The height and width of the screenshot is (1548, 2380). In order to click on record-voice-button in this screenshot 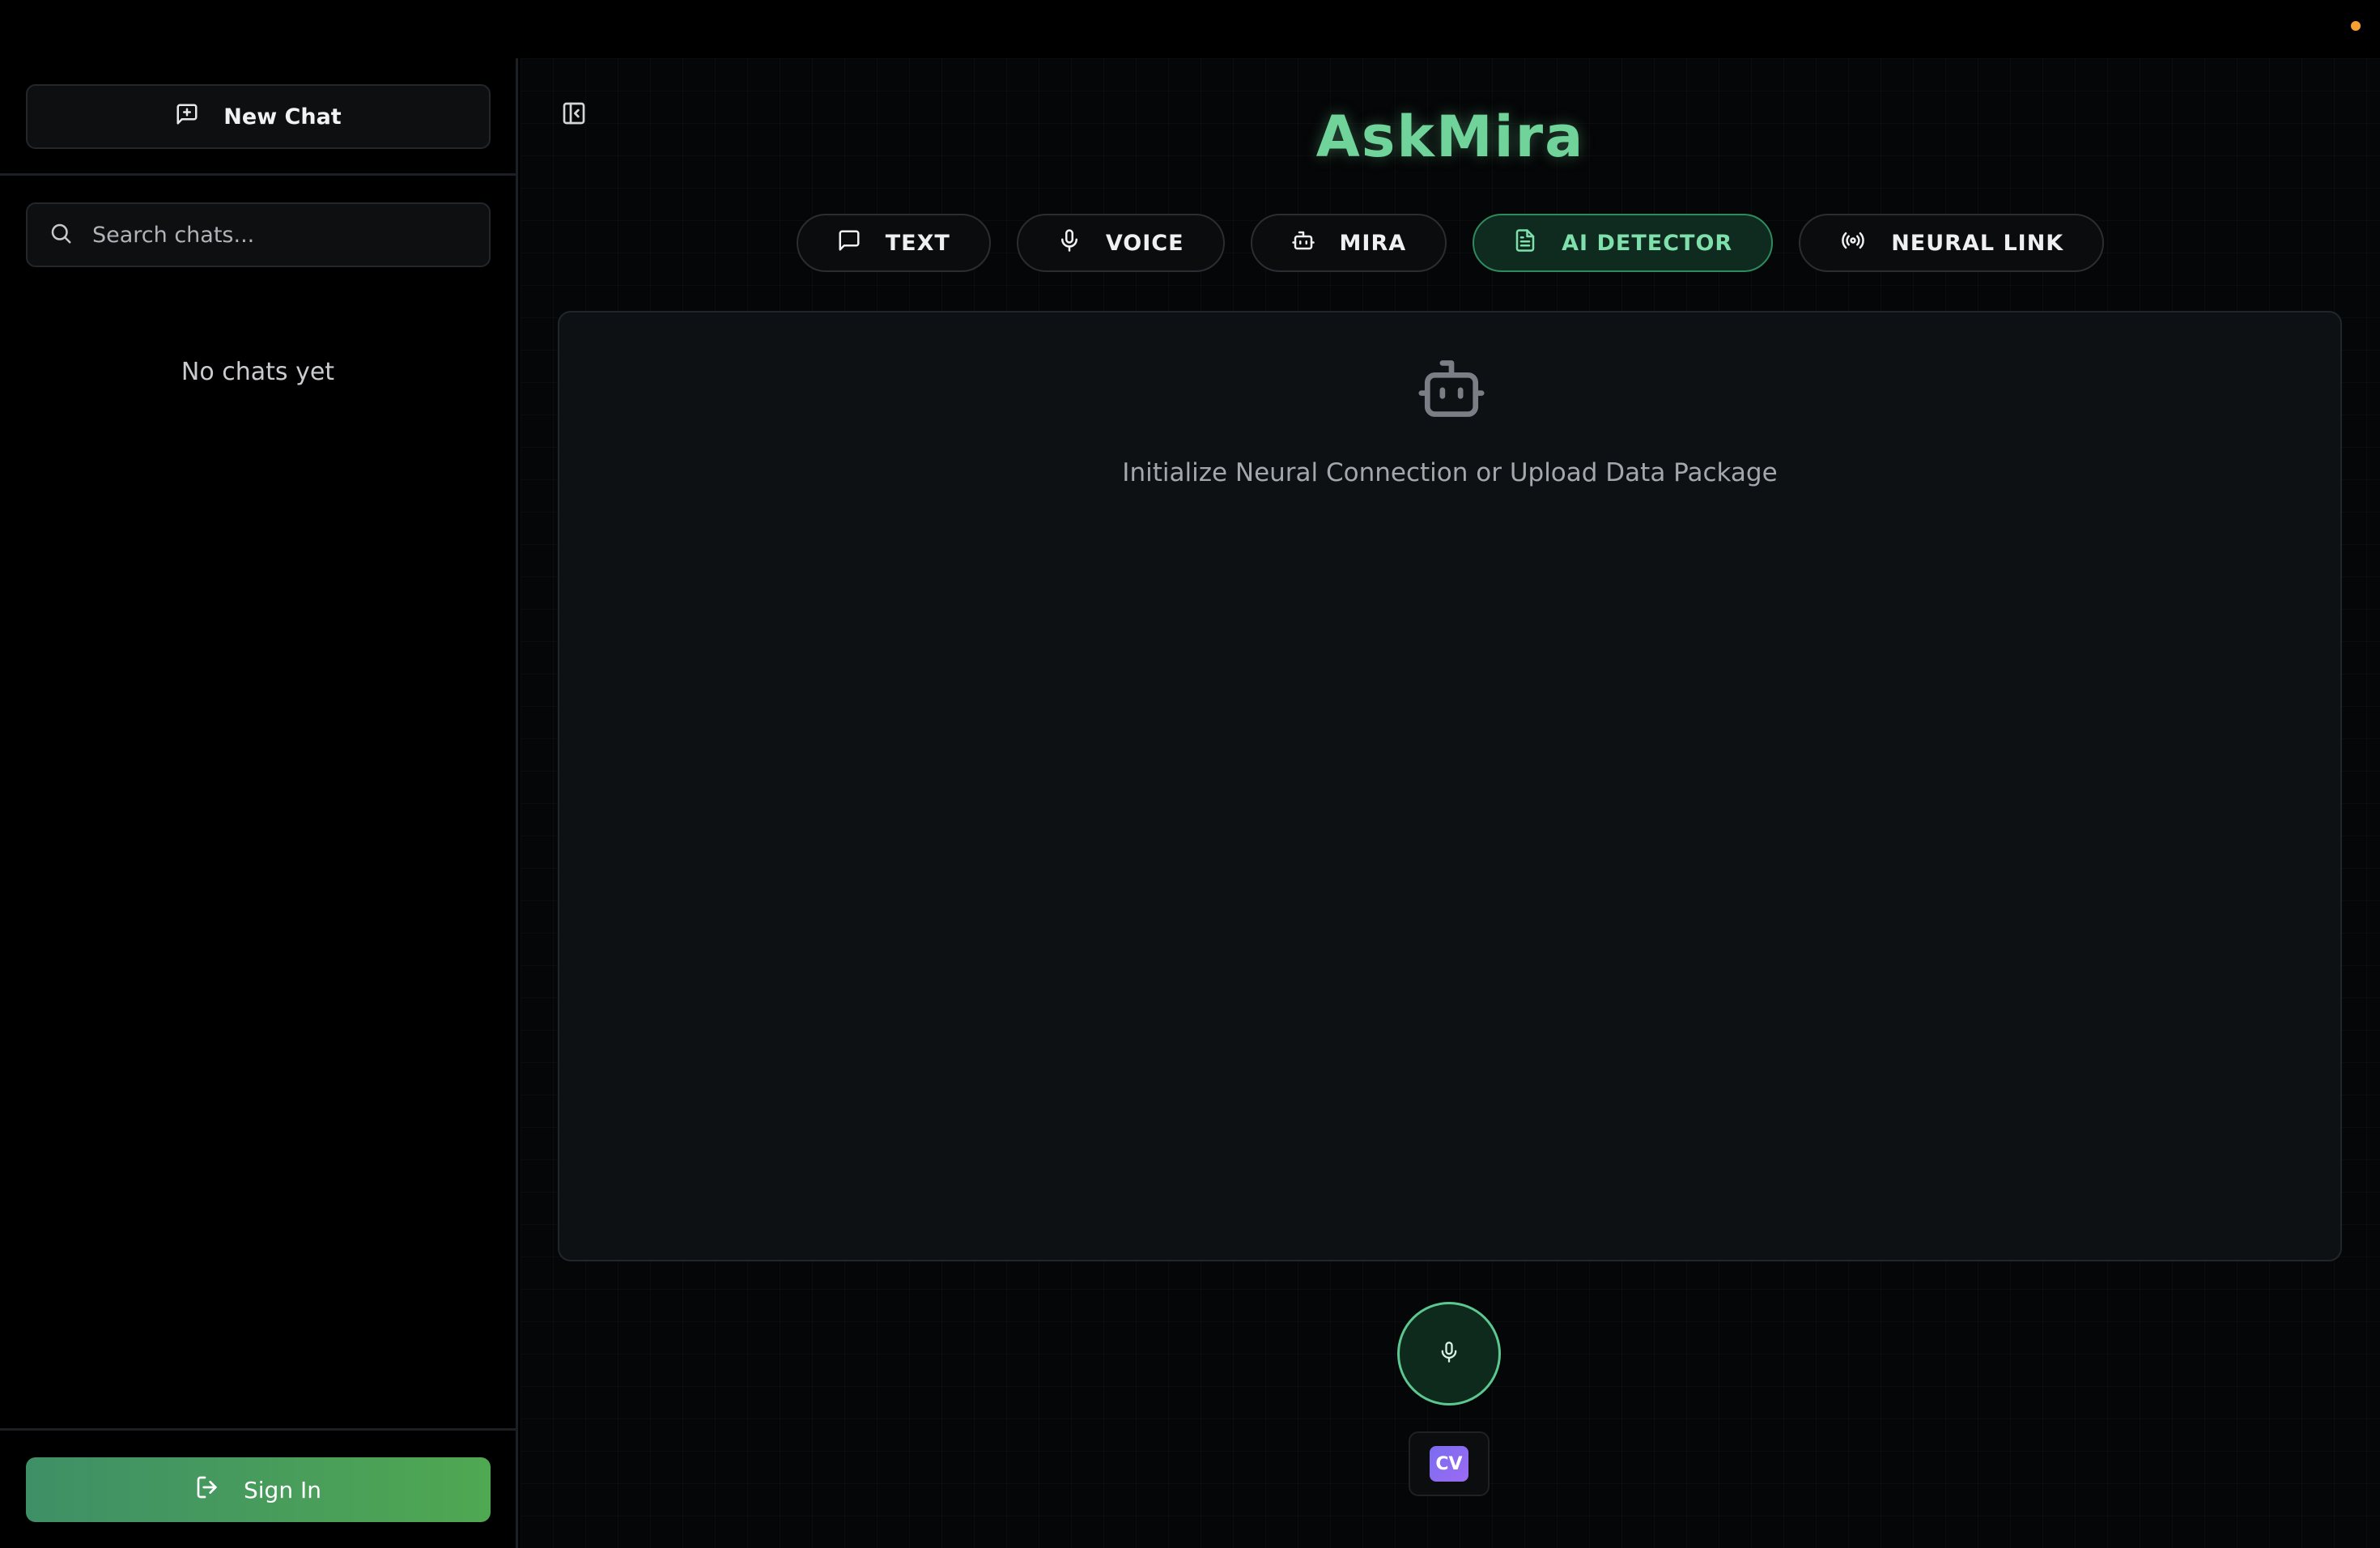, I will do `click(1449, 1354)`.